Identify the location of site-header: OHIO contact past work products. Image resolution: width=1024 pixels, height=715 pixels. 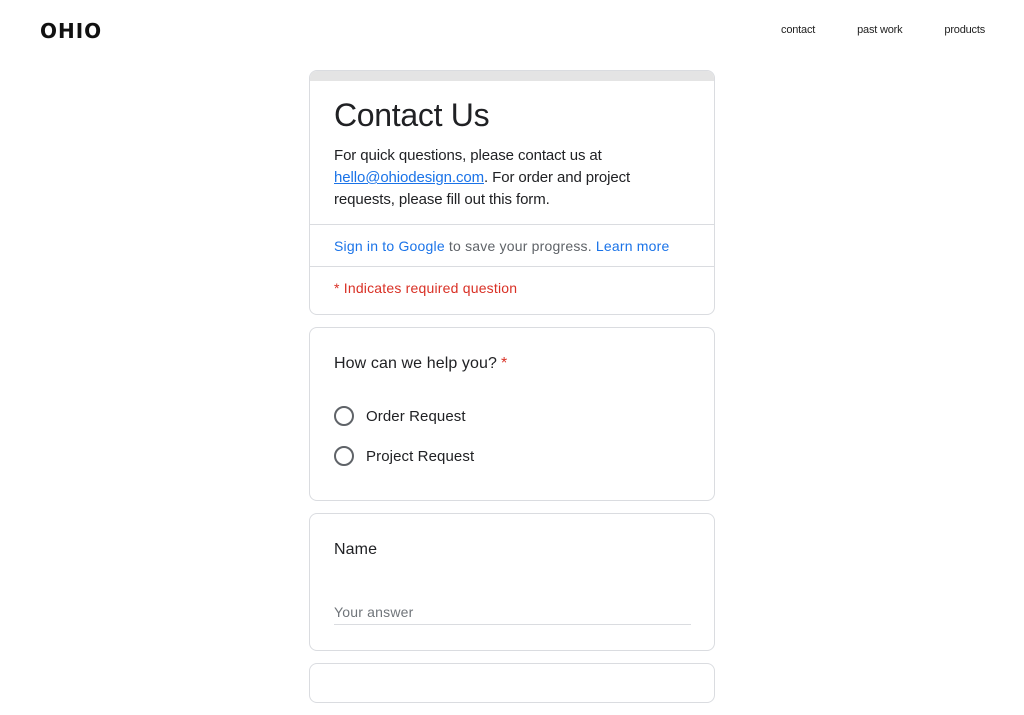
(512, 31).